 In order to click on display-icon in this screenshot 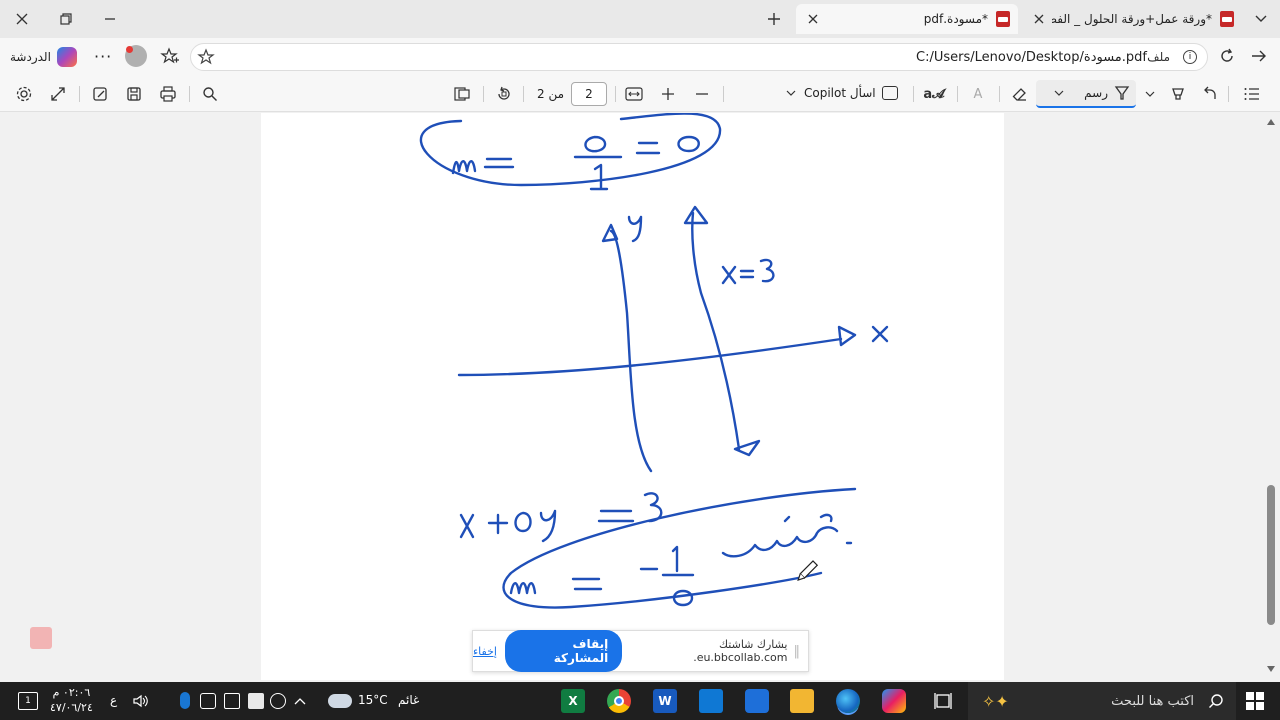, I will do `click(232, 701)`.